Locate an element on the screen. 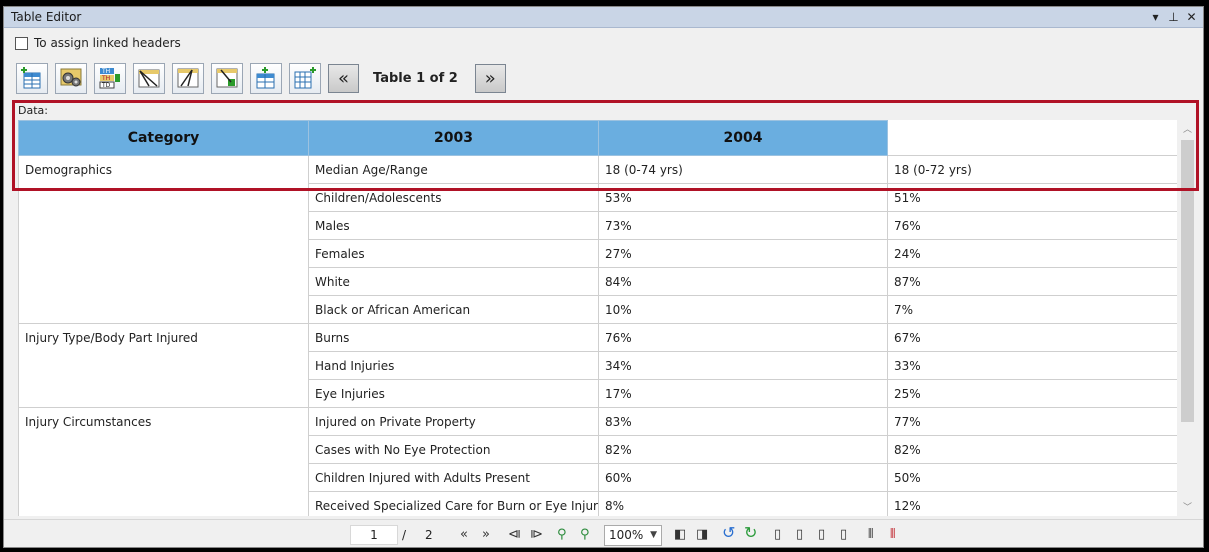  first-page-icon: ⧏ is located at coordinates (514, 535).